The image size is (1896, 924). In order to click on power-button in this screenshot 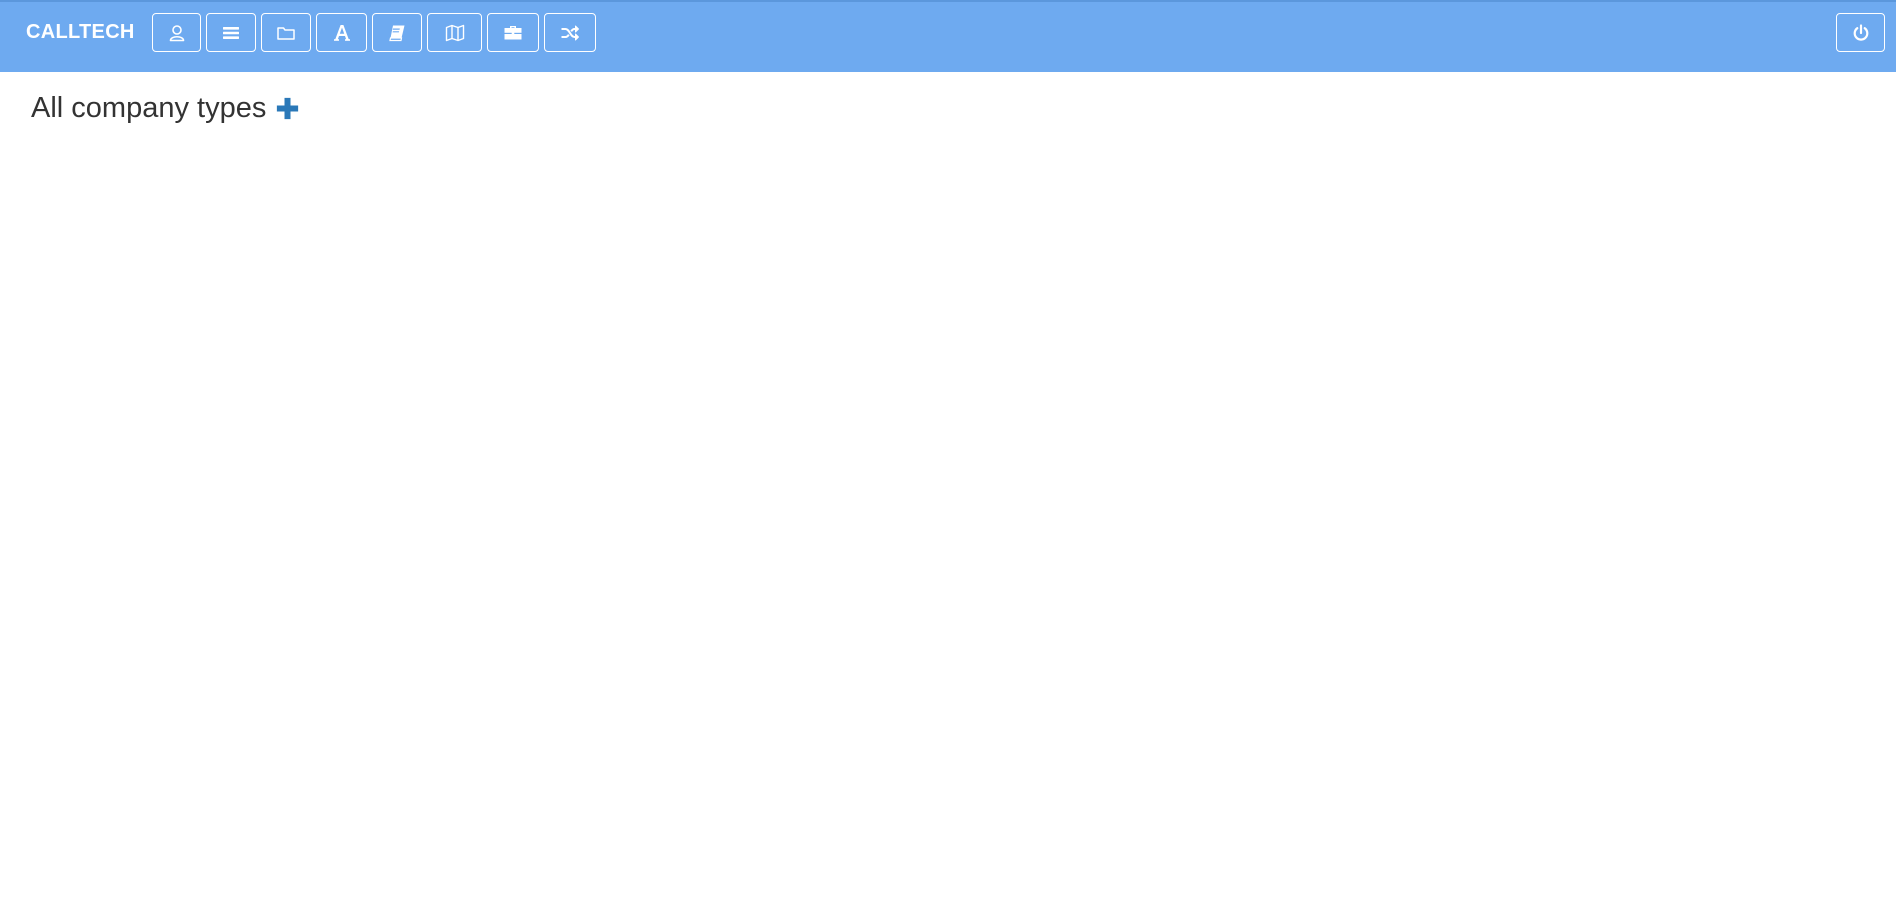, I will do `click(1860, 32)`.